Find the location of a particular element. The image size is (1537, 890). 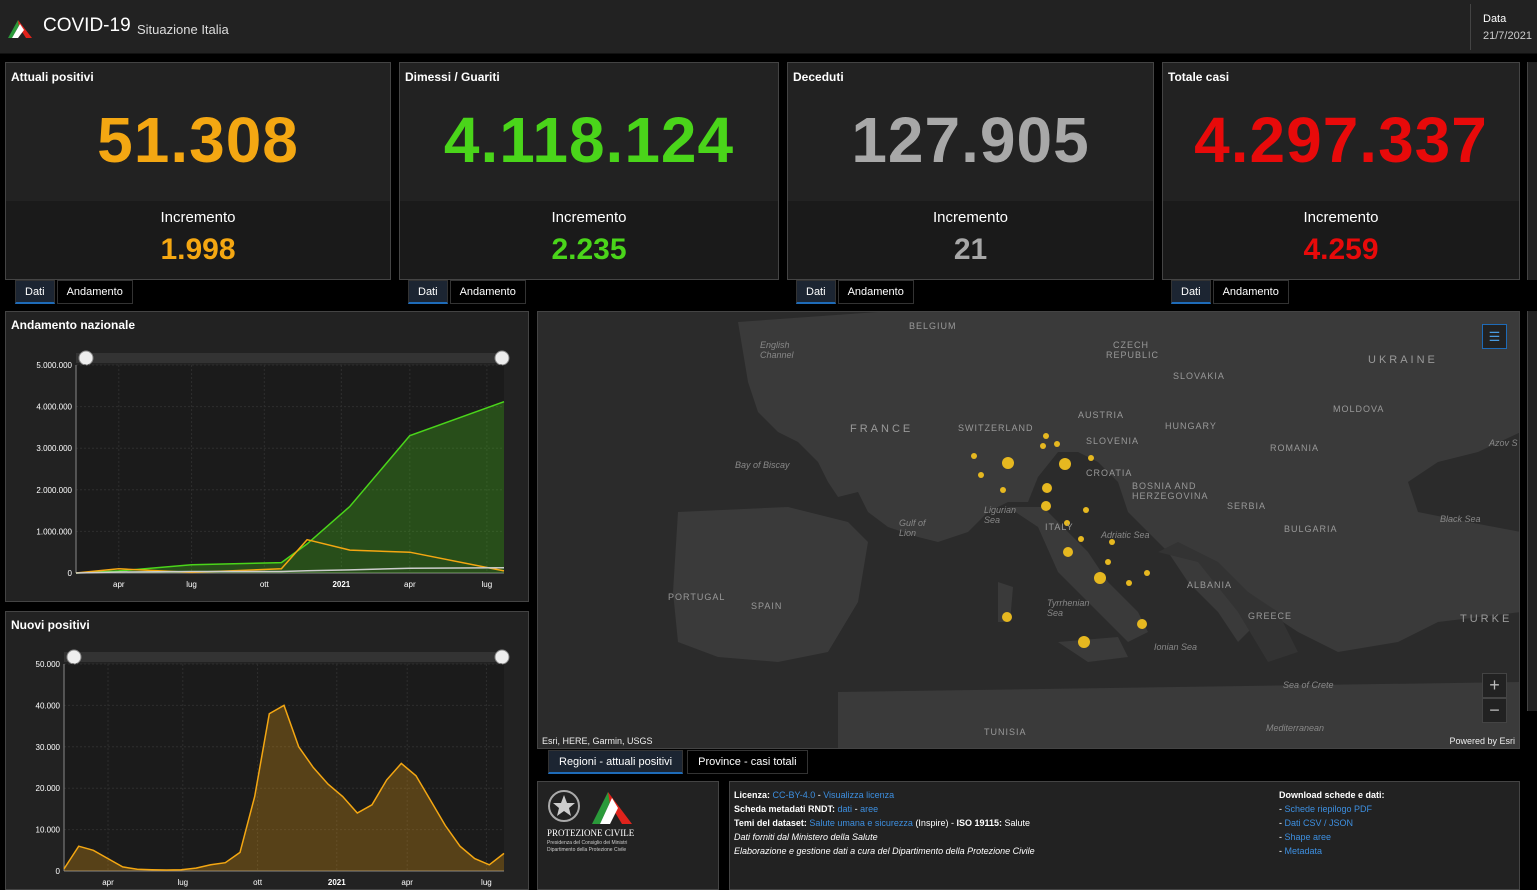

powered-by-esri: Powered by Esri is located at coordinates (1482, 741).